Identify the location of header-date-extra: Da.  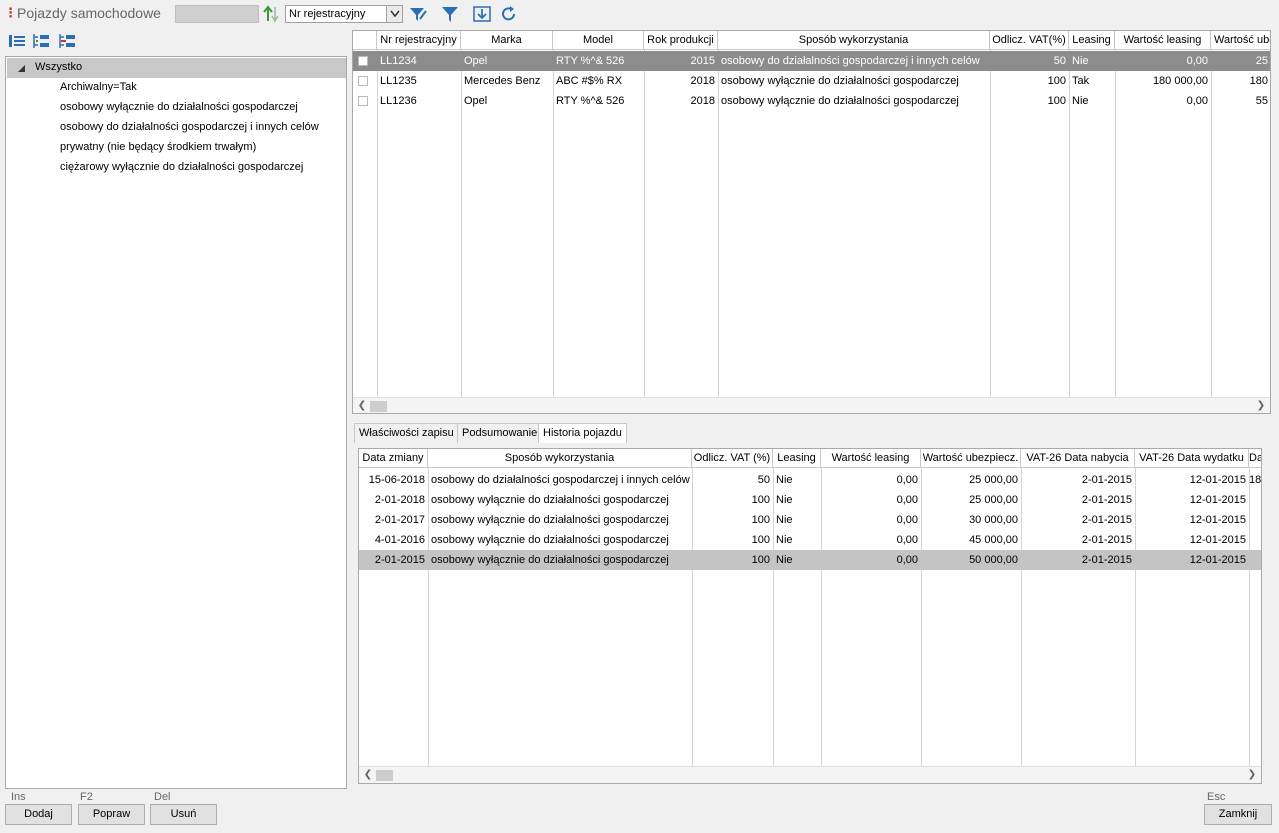
(1255, 458).